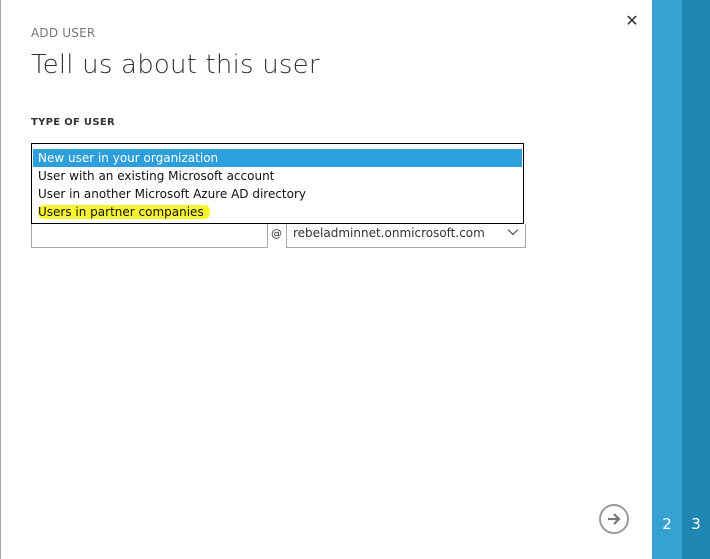 This screenshot has height=559, width=710. I want to click on option-label: Users in partner companies, so click(124, 212).